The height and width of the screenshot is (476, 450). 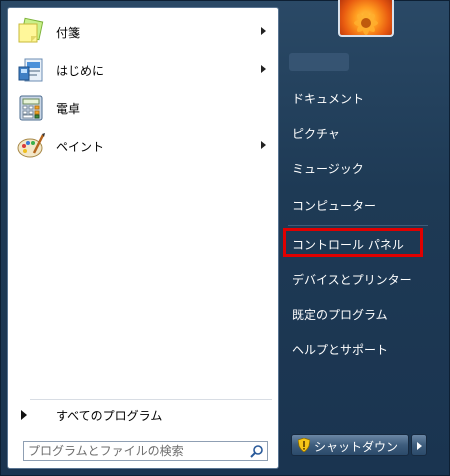 What do you see at coordinates (352, 280) in the screenshot?
I see `right-item-label: デバイスとプリンター` at bounding box center [352, 280].